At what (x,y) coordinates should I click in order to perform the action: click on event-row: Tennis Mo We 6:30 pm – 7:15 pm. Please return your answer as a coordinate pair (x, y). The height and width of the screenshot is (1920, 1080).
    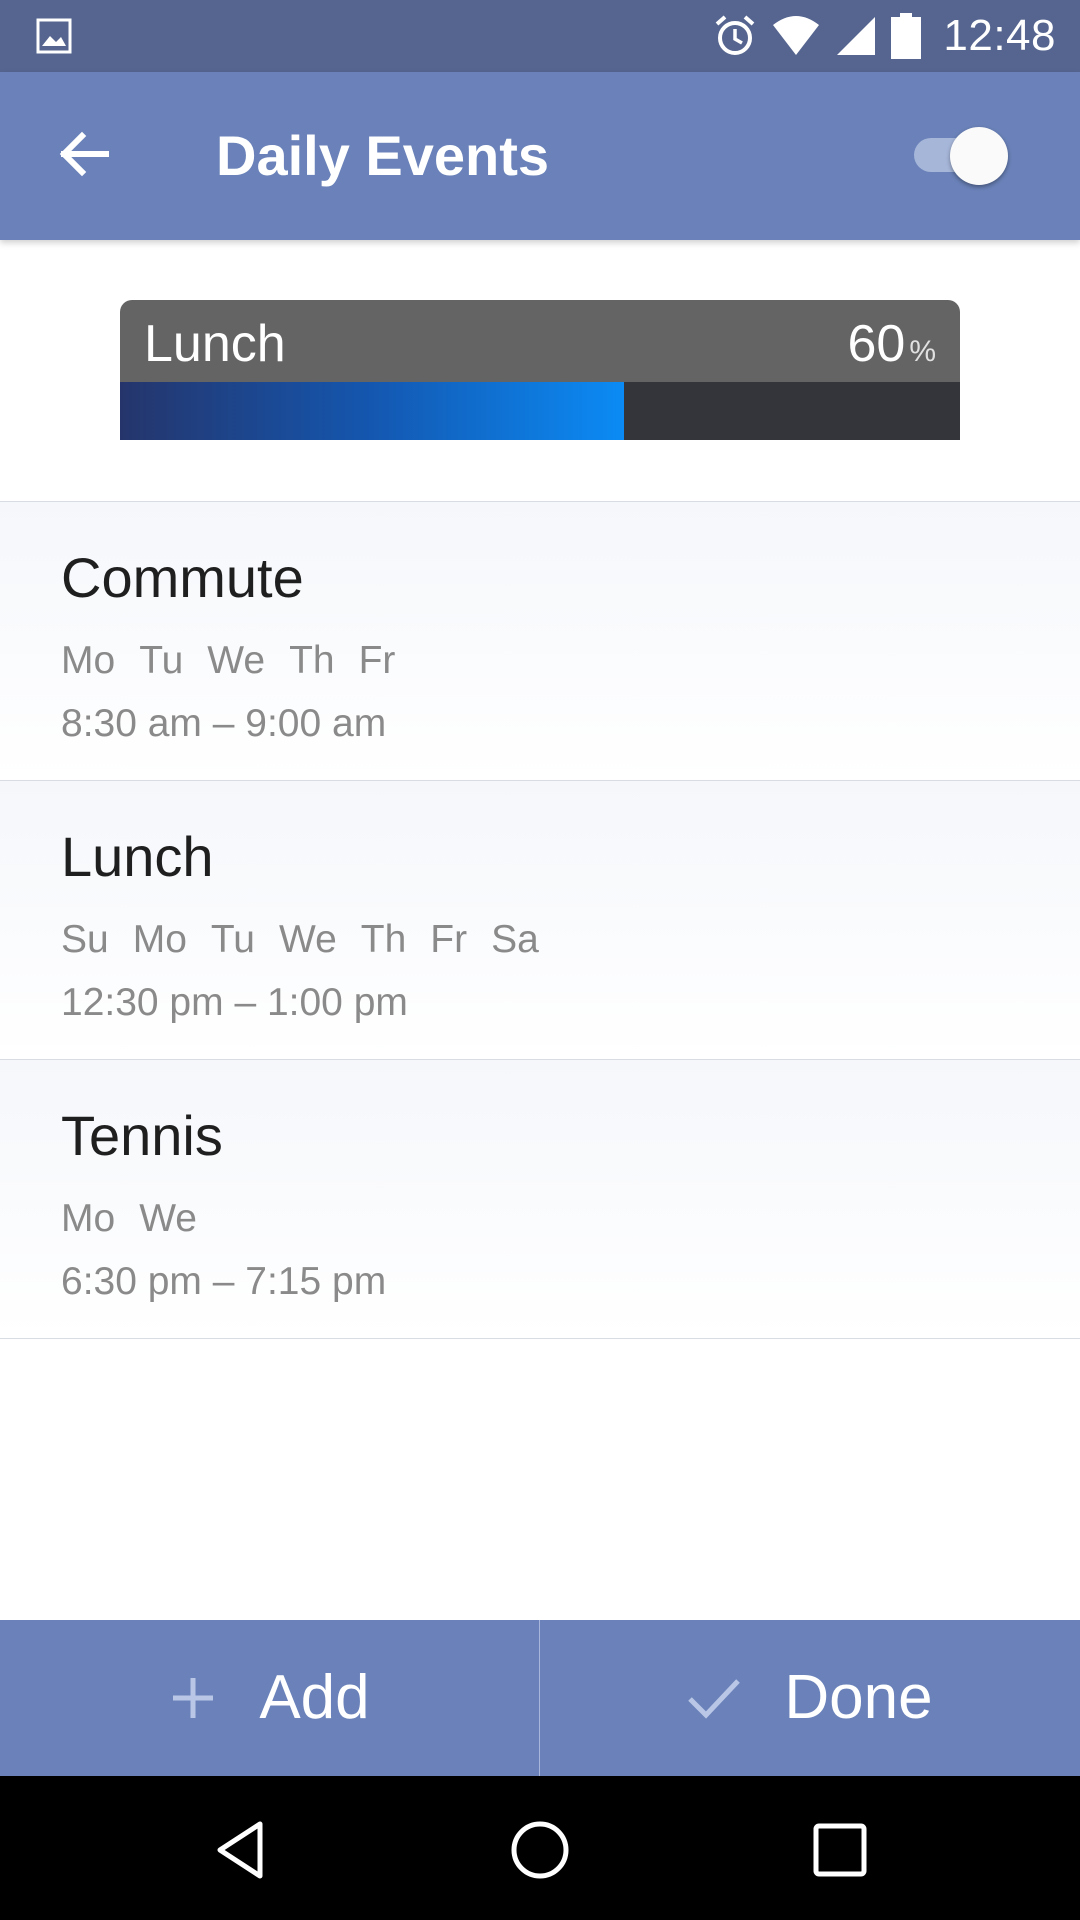
    Looking at the image, I should click on (540, 1199).